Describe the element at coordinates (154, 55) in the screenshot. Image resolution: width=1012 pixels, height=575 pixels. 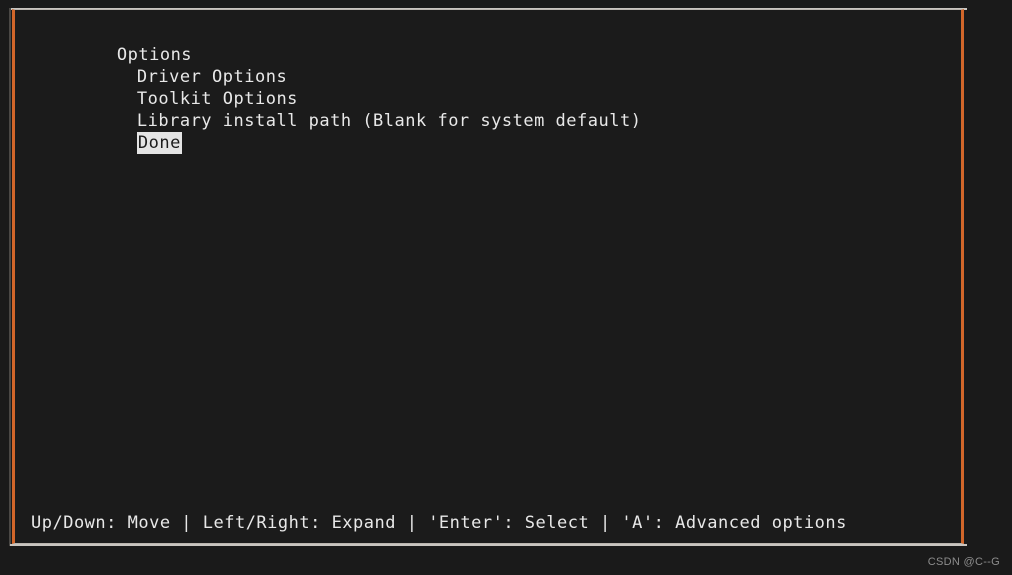
I see `menu-item-label: Options` at that location.